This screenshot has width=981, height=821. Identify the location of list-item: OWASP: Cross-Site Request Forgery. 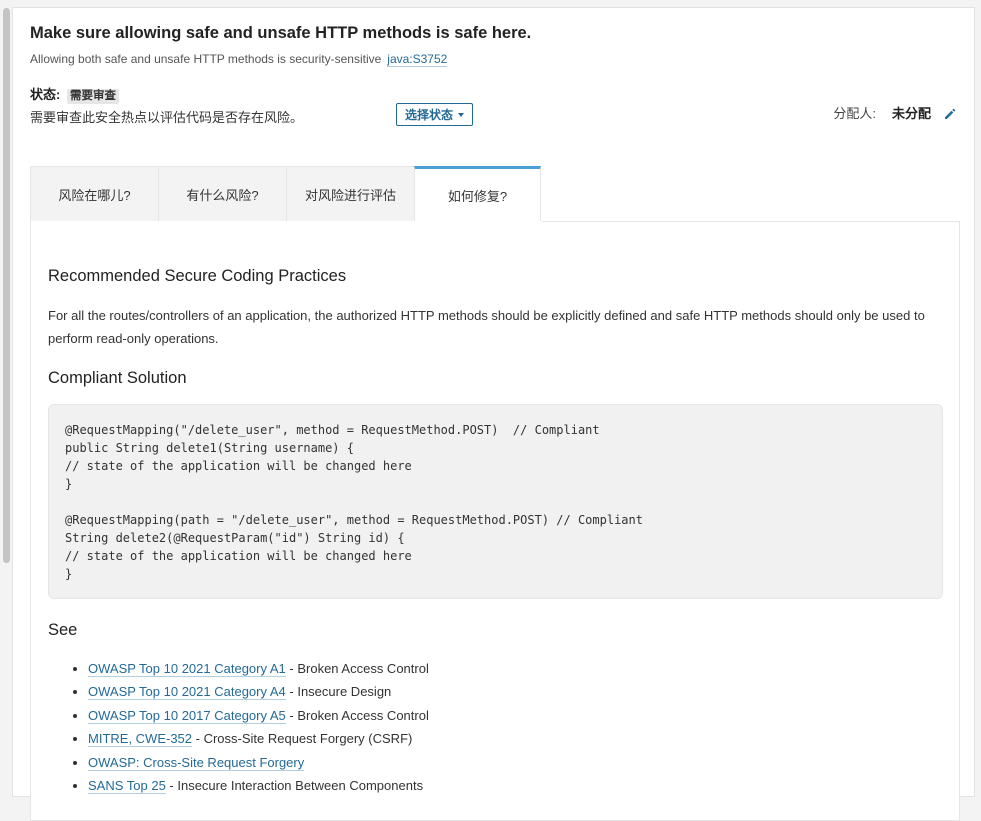
(258, 762).